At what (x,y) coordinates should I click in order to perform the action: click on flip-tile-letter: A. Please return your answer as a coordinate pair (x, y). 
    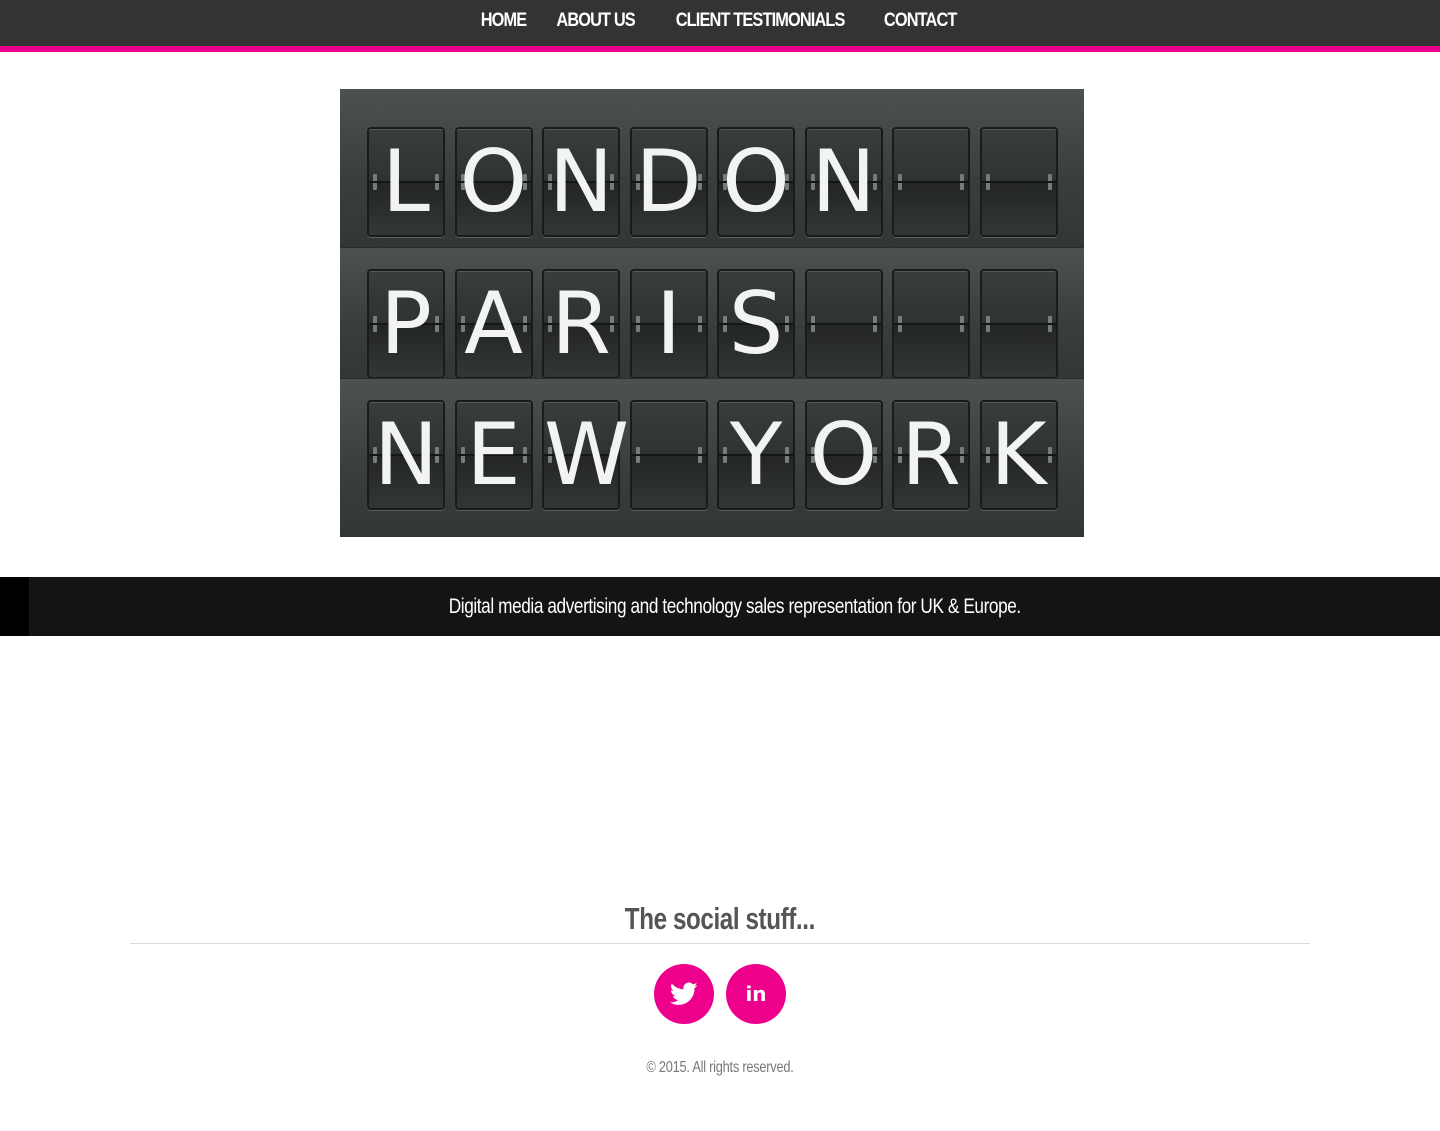
    Looking at the image, I should click on (493, 324).